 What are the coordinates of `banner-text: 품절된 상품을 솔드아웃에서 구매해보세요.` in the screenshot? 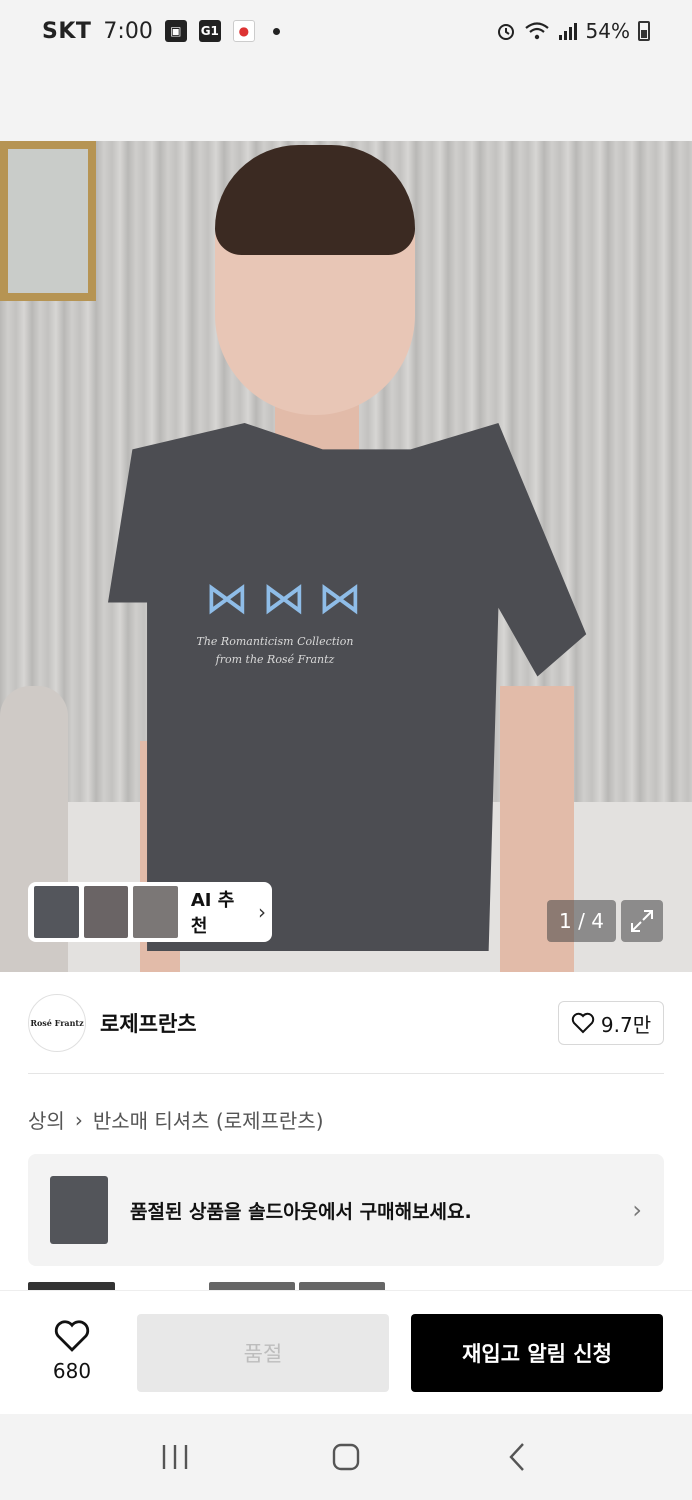 It's located at (301, 1211).